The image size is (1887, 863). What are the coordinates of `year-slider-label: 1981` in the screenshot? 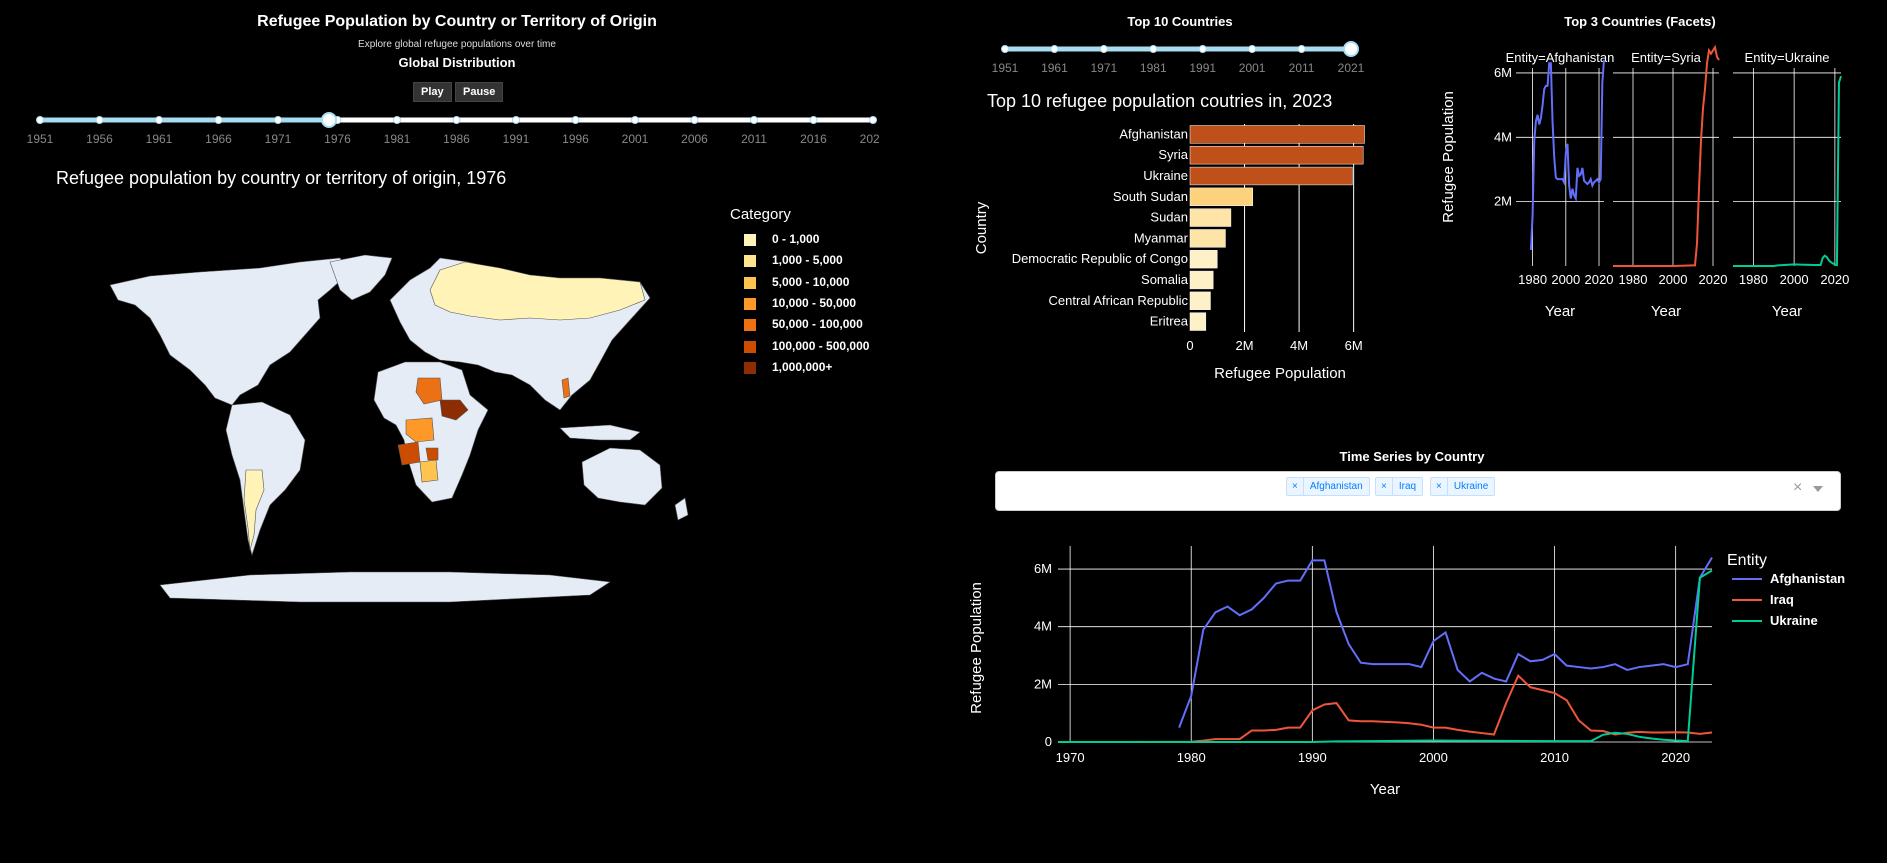 It's located at (397, 139).